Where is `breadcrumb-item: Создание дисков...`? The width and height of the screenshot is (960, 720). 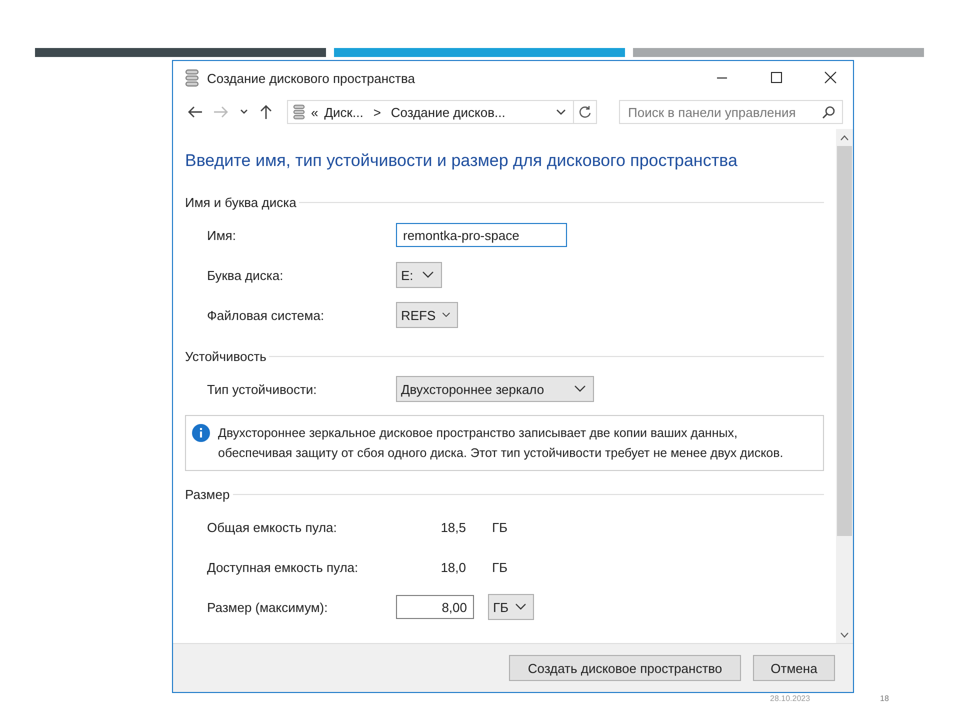
breadcrumb-item: Создание дисков... is located at coordinates (448, 112).